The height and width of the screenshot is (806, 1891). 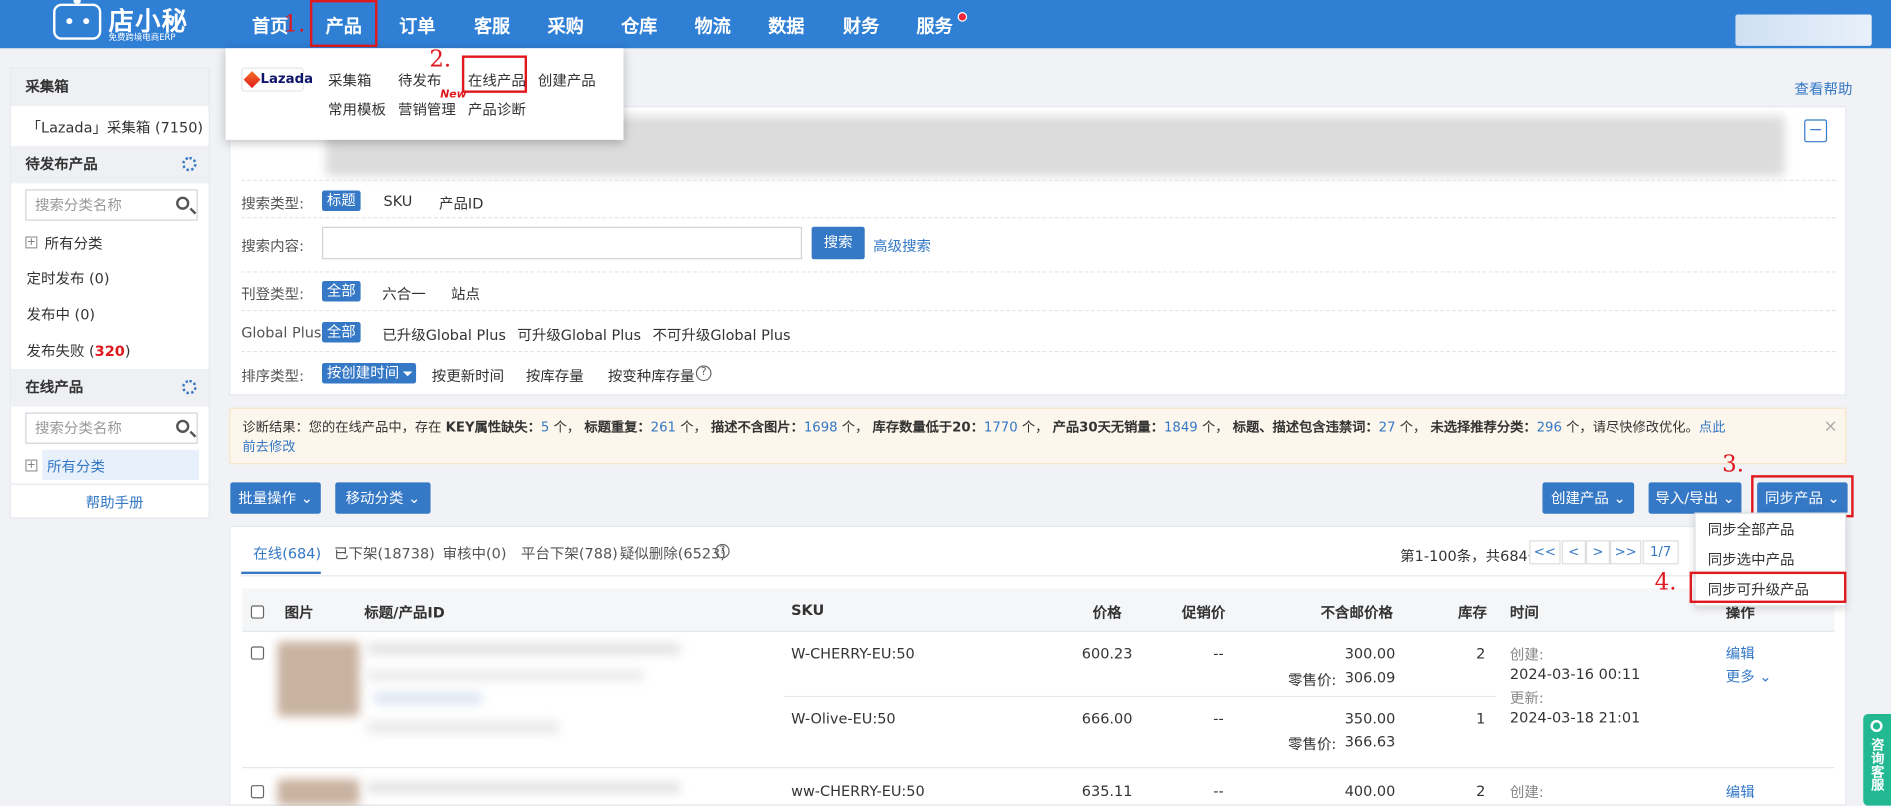 I want to click on search-type-title: 标题, so click(x=341, y=201).